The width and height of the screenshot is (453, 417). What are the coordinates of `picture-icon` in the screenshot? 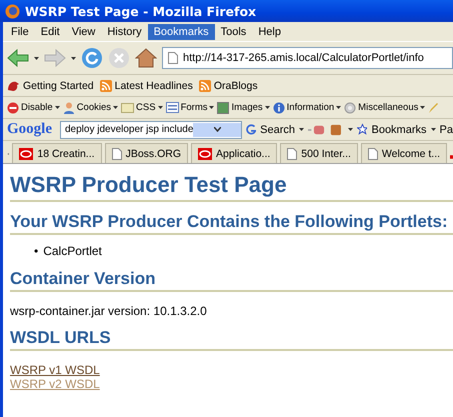 It's located at (223, 108).